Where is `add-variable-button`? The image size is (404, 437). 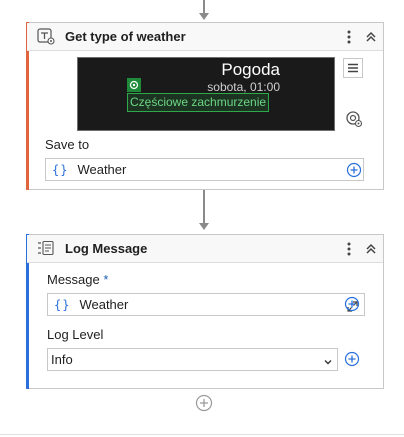
add-variable-button is located at coordinates (354, 170).